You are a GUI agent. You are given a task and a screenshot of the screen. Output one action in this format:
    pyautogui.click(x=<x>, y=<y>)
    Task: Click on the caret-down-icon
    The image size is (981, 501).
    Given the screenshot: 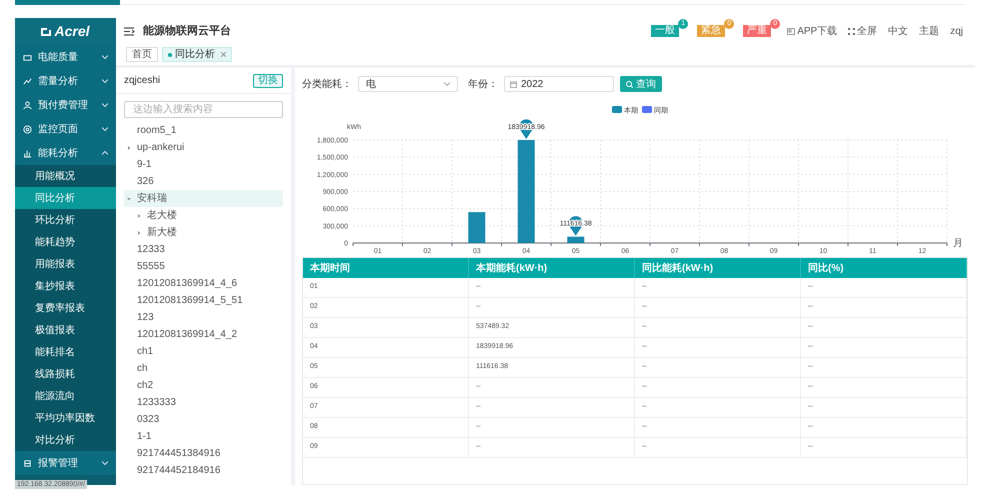 What is the action you would take?
    pyautogui.click(x=129, y=198)
    